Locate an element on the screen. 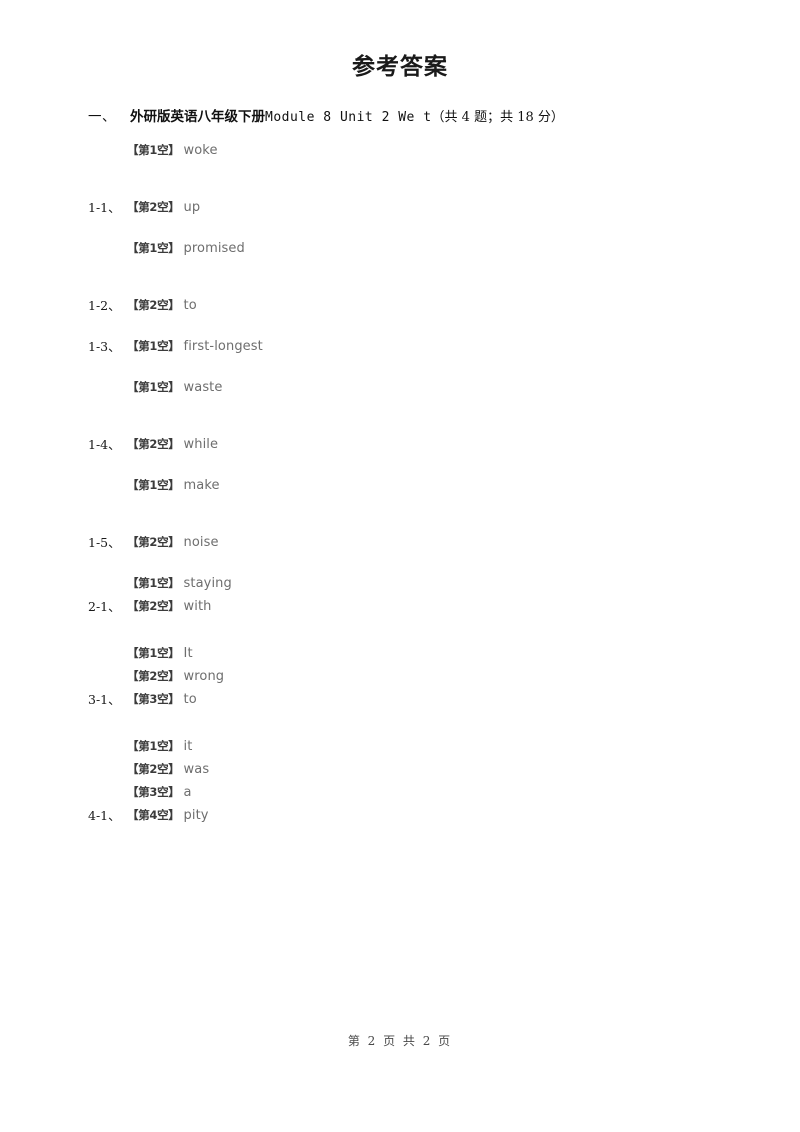 This screenshot has height=1132, width=800. blank-answer: first-longest is located at coordinates (223, 346).